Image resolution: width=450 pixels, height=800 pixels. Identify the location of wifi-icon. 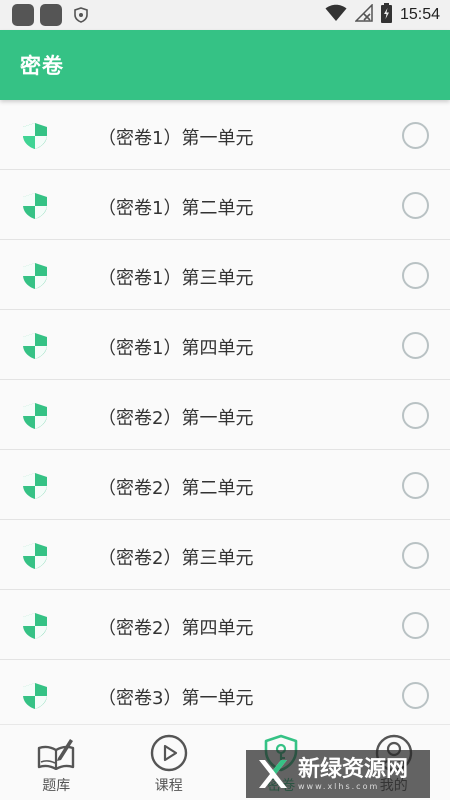
(336, 15).